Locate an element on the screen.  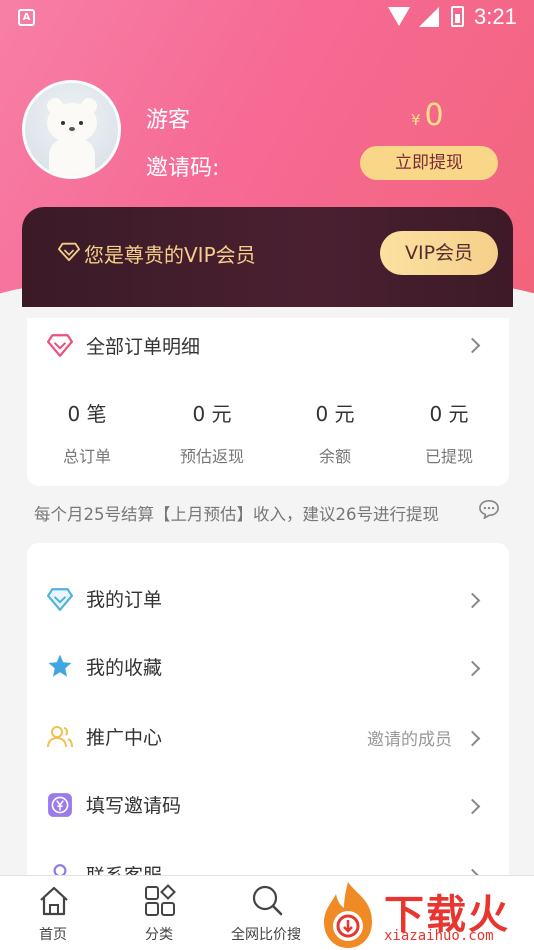
menu-item-label: 我的订单 is located at coordinates (124, 600).